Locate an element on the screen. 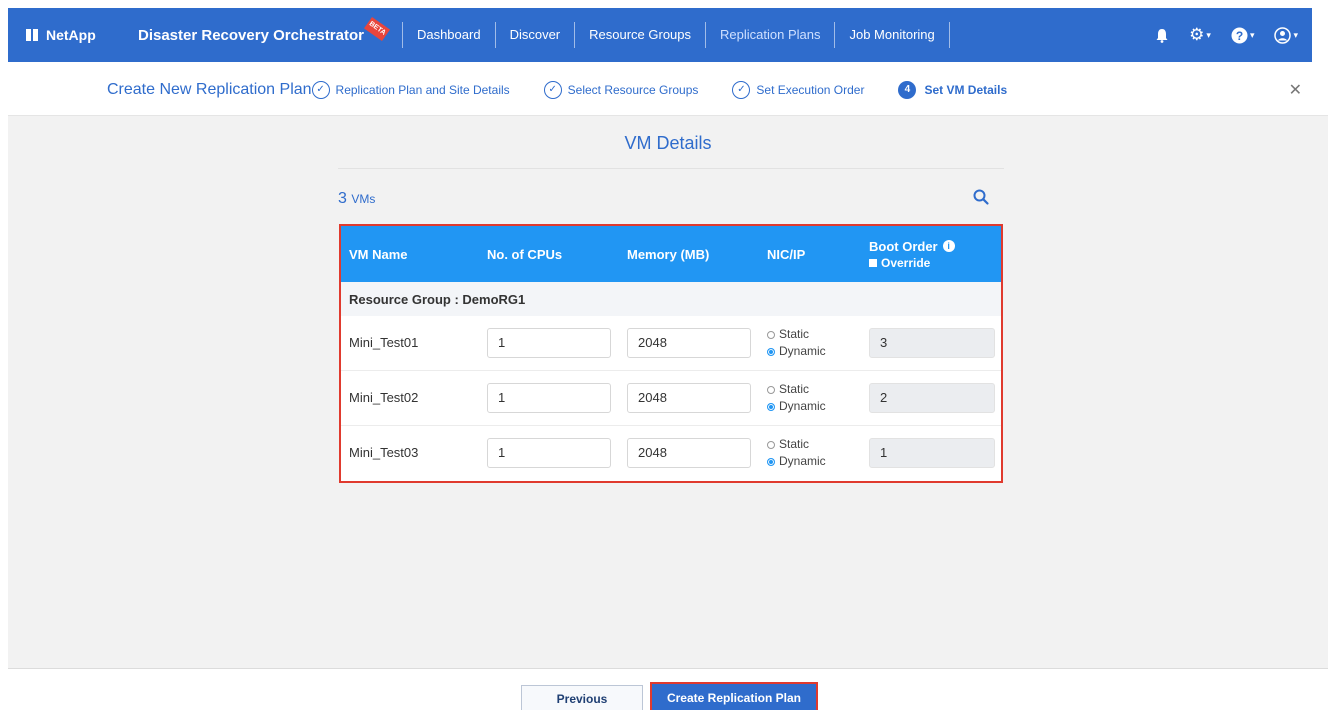 The image size is (1332, 710). step-number-badge: 4 is located at coordinates (907, 89).